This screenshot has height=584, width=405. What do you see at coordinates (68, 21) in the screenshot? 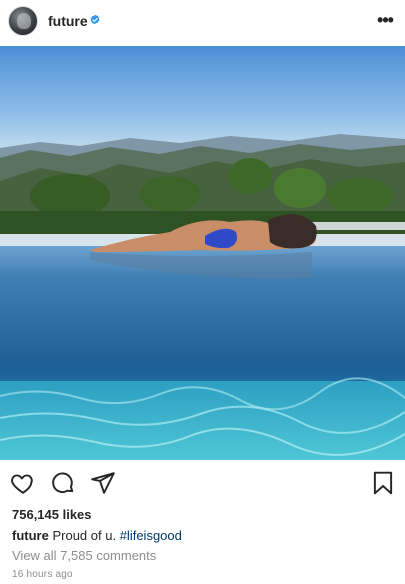
I see `post-username: future` at bounding box center [68, 21].